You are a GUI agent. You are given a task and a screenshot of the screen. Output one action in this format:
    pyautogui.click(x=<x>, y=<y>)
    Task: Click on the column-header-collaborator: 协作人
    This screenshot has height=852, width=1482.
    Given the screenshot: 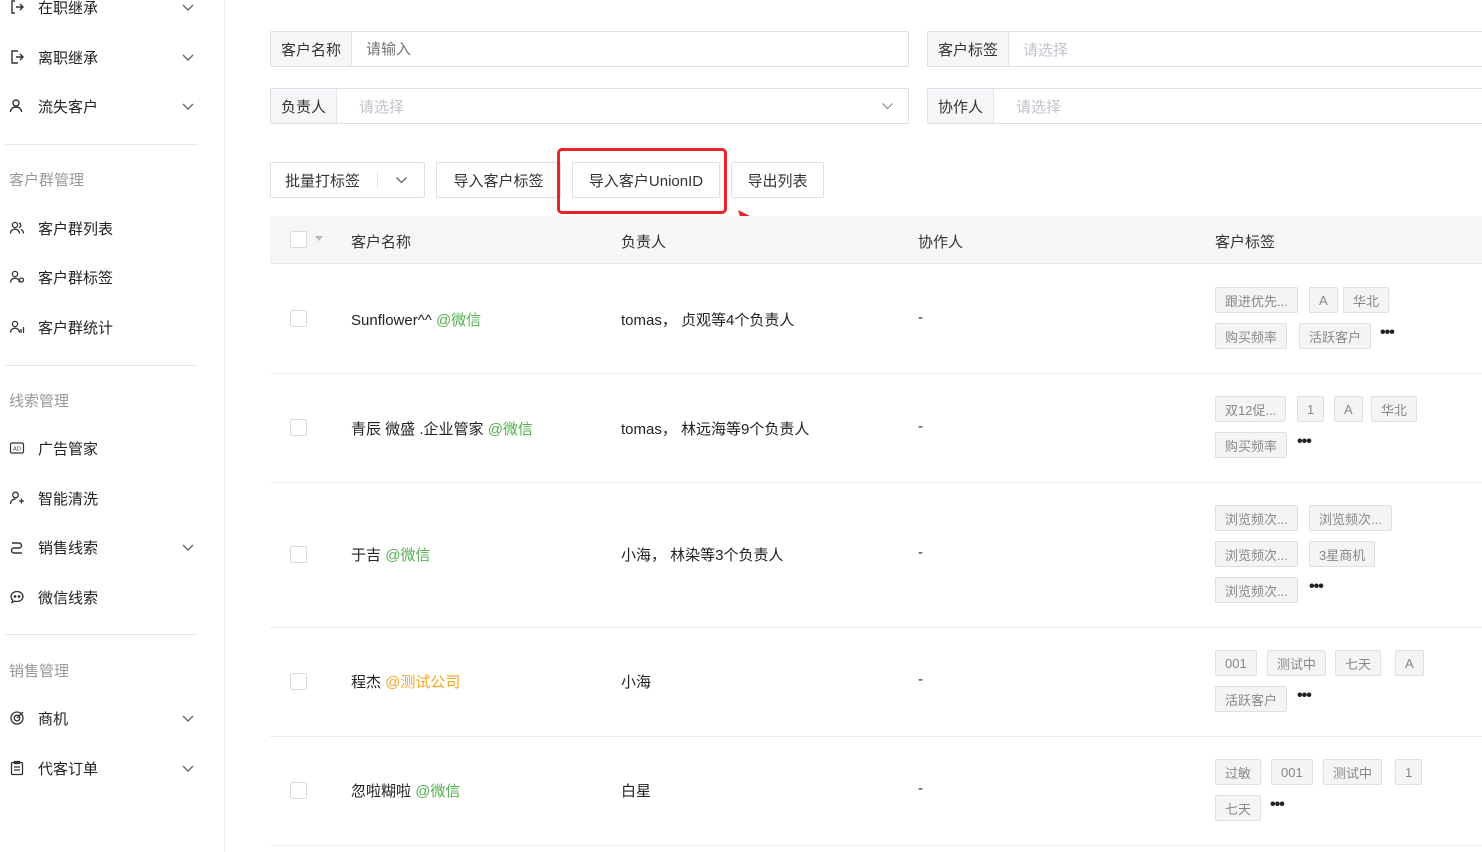 What is the action you would take?
    pyautogui.click(x=941, y=242)
    